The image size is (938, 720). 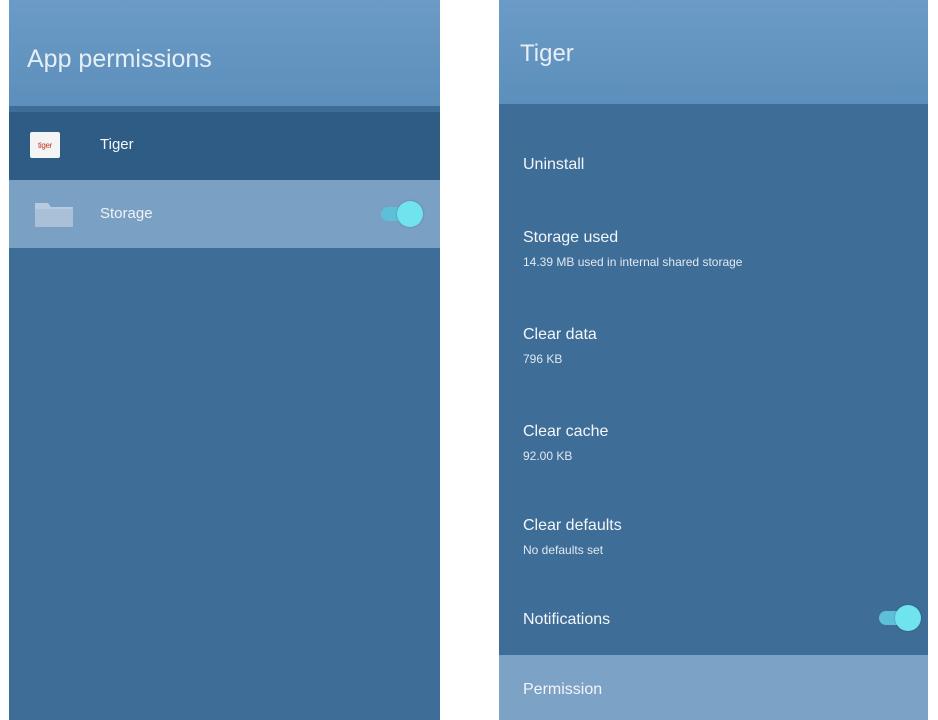 What do you see at coordinates (119, 59) in the screenshot?
I see `page-title: App permissions` at bounding box center [119, 59].